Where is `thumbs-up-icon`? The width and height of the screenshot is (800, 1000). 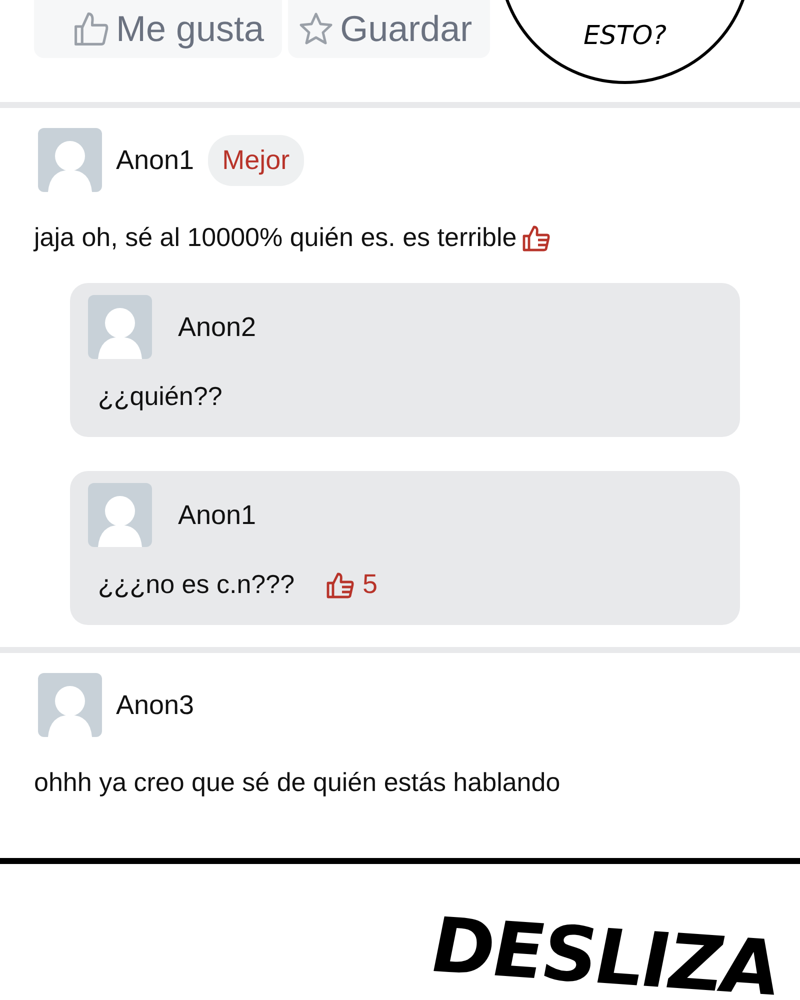
thumbs-up-icon is located at coordinates (91, 29).